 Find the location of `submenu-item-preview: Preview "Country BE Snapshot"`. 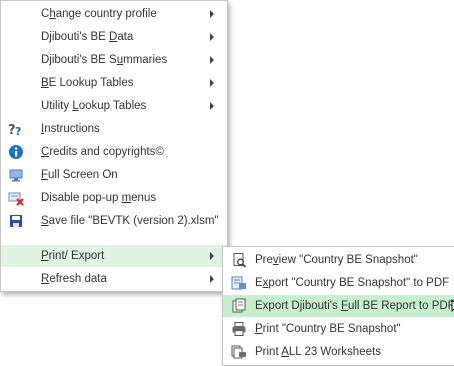

submenu-item-preview: Preview "Country BE Snapshot" is located at coordinates (338, 260).